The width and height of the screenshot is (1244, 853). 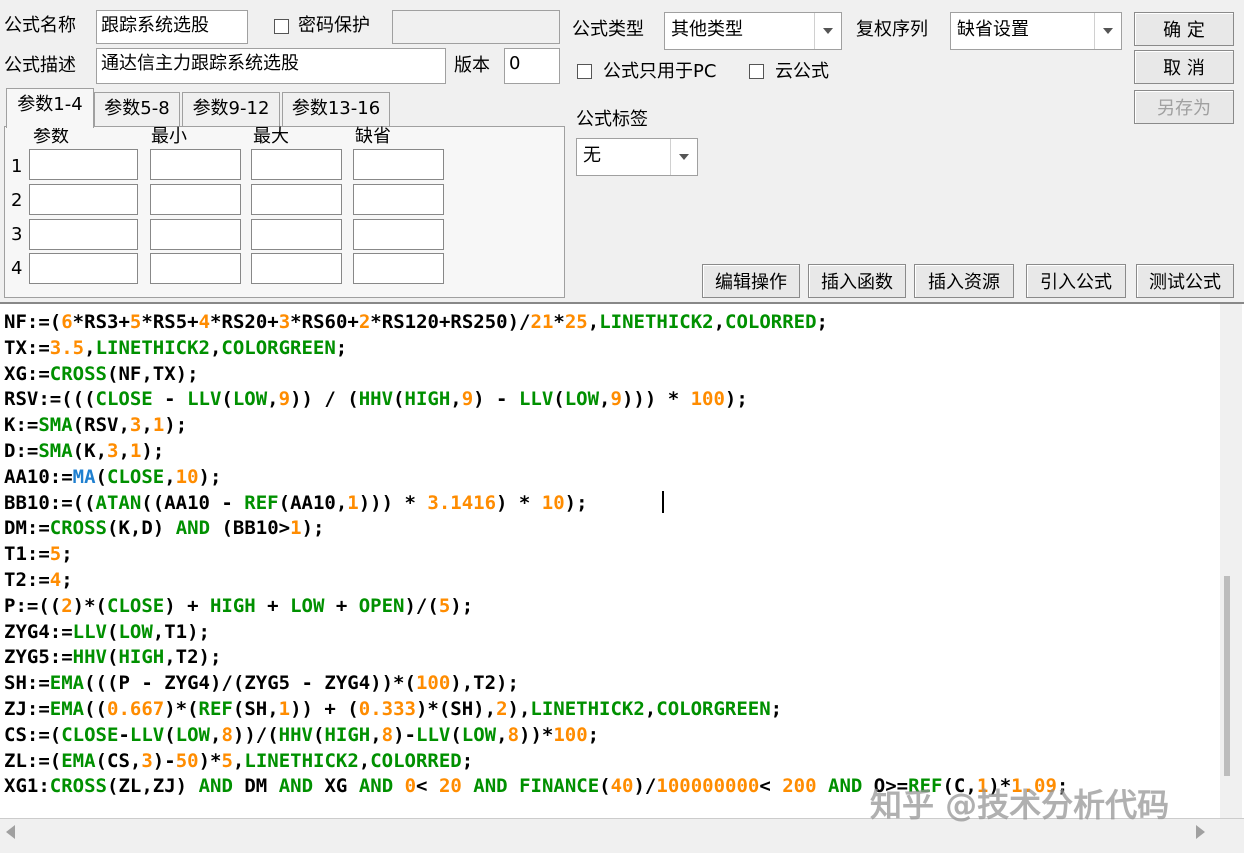 What do you see at coordinates (532, 66) in the screenshot?
I see `version-input: 0` at bounding box center [532, 66].